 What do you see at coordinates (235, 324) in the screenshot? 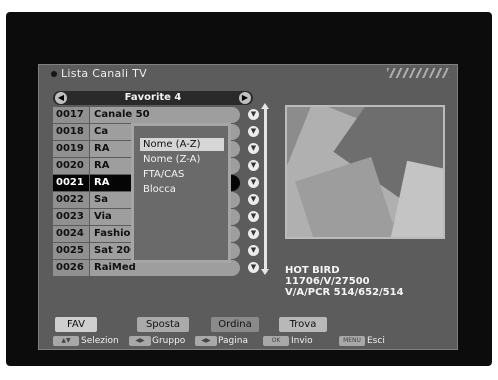
I see `sort-button: Ordina` at bounding box center [235, 324].